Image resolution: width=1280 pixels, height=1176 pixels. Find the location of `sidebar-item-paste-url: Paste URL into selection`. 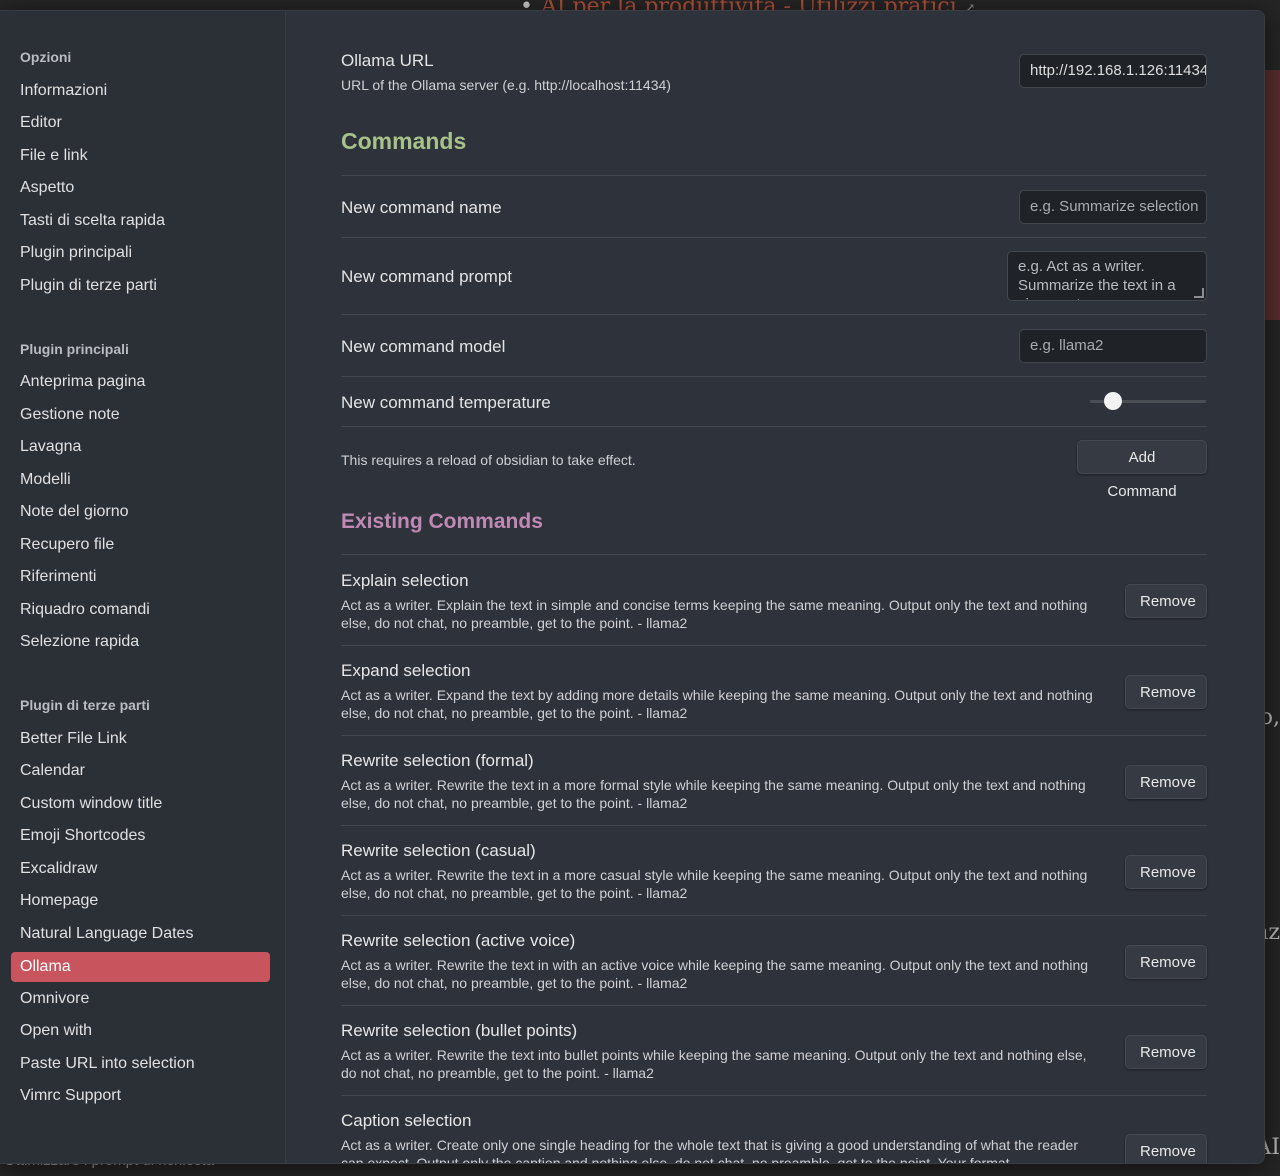

sidebar-item-paste-url: Paste URL into selection is located at coordinates (140, 1064).